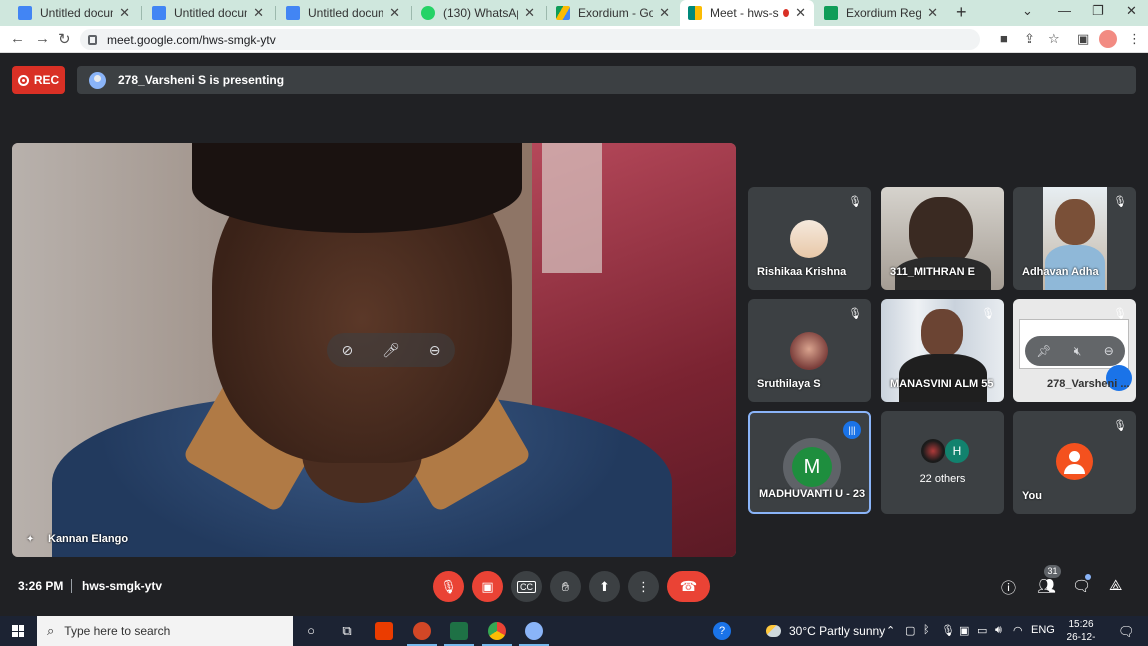 The image size is (1148, 646). What do you see at coordinates (1004, 38) in the screenshot?
I see `camera-indicator-icon: ■` at bounding box center [1004, 38].